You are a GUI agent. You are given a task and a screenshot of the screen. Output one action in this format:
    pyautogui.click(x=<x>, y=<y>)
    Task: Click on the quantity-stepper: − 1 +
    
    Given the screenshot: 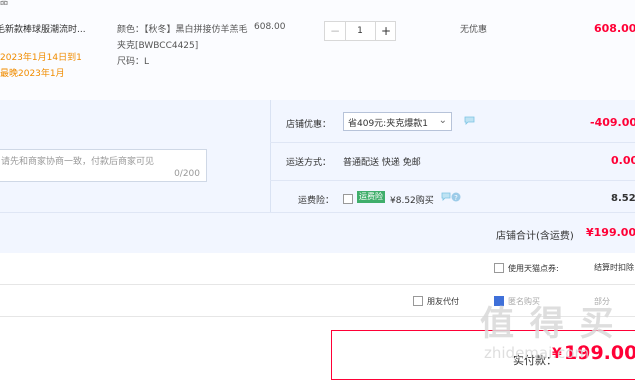 What is the action you would take?
    pyautogui.click(x=360, y=31)
    